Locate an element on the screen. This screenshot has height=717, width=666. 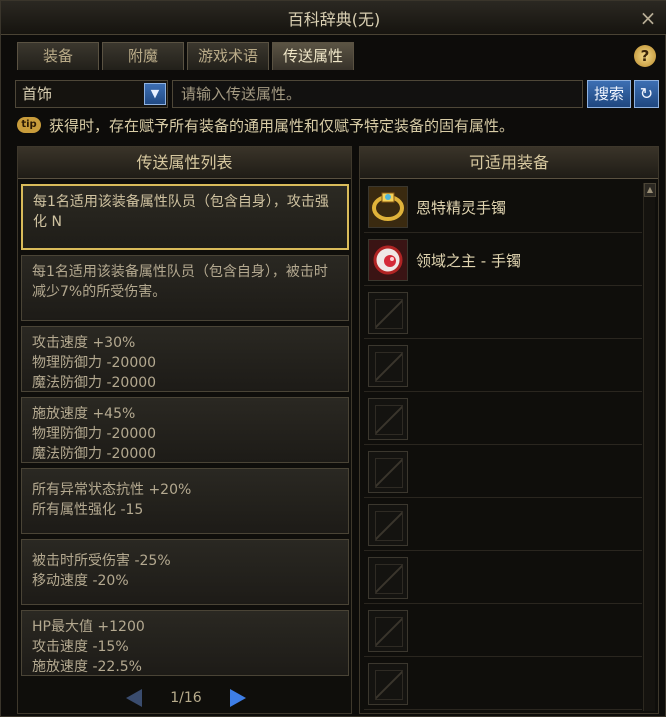
chevron-down-icon: ▼ is located at coordinates (155, 94).